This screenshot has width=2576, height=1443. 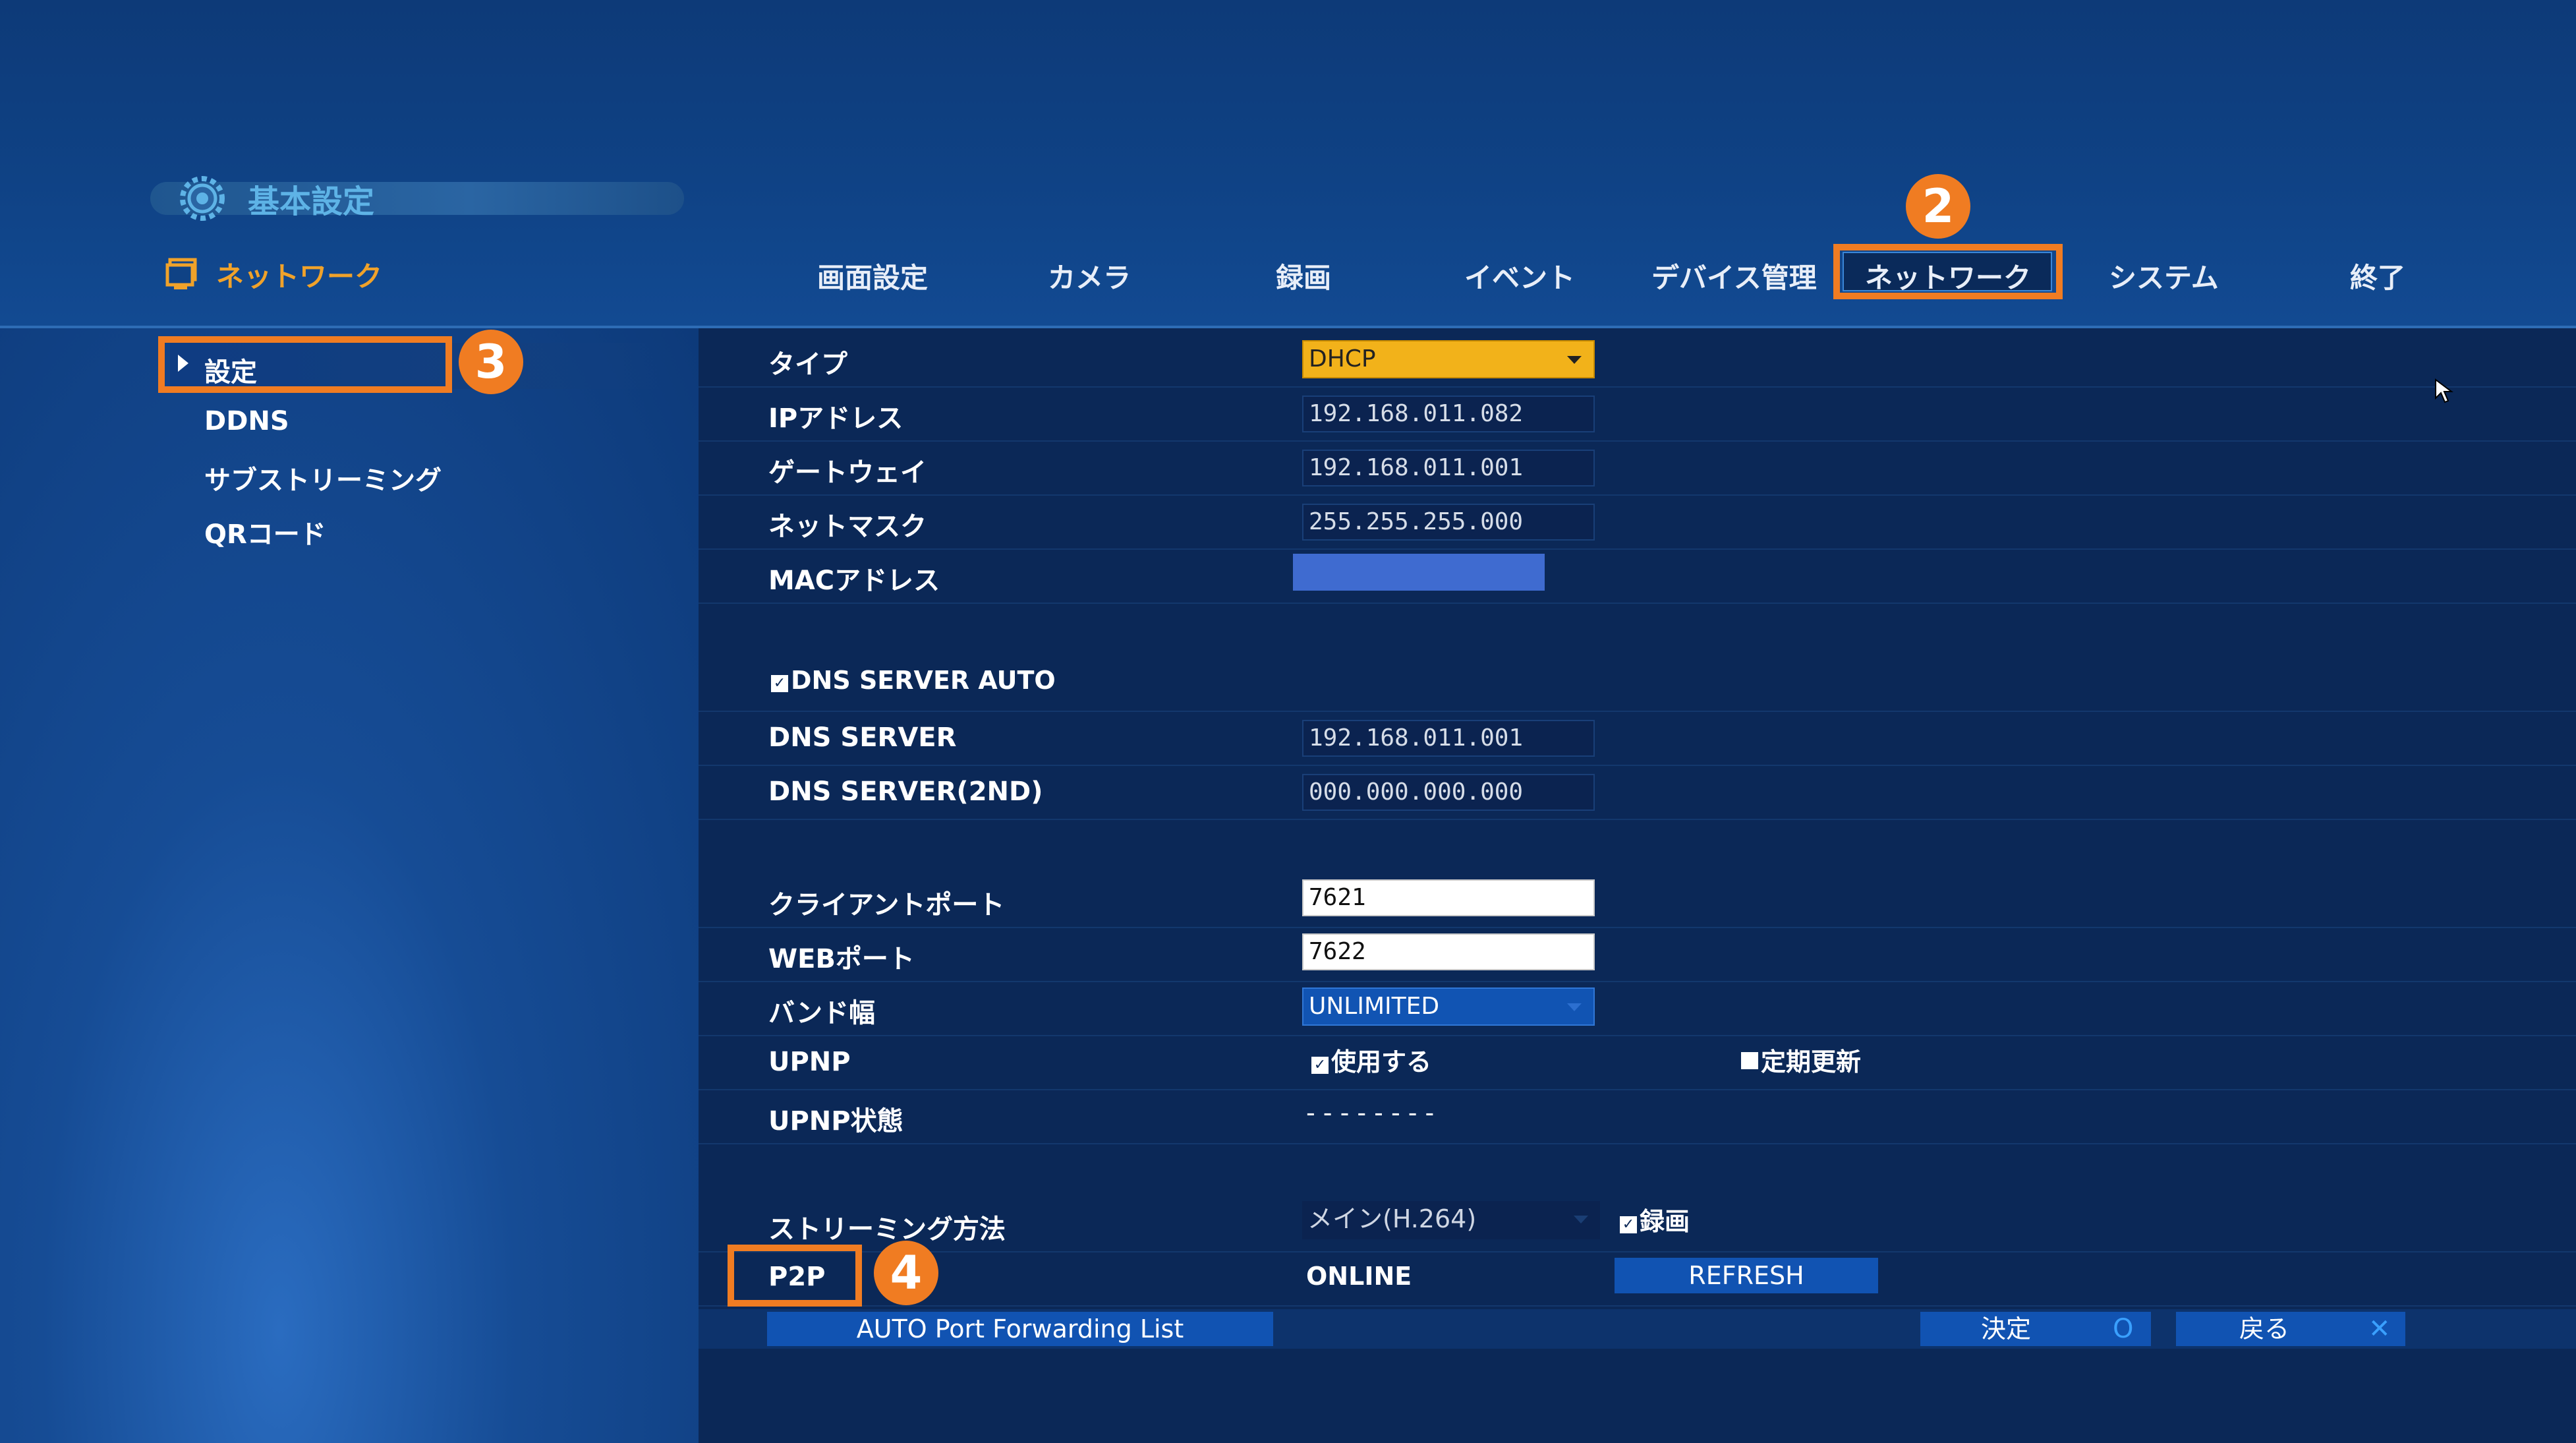 I want to click on checkbox-unchecked-icon, so click(x=1750, y=1061).